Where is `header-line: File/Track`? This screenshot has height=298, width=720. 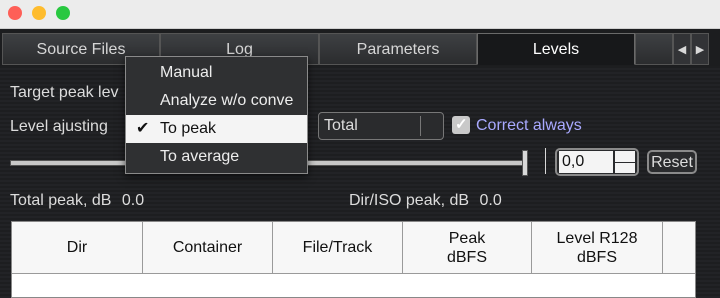
header-line: File/Track is located at coordinates (337, 247).